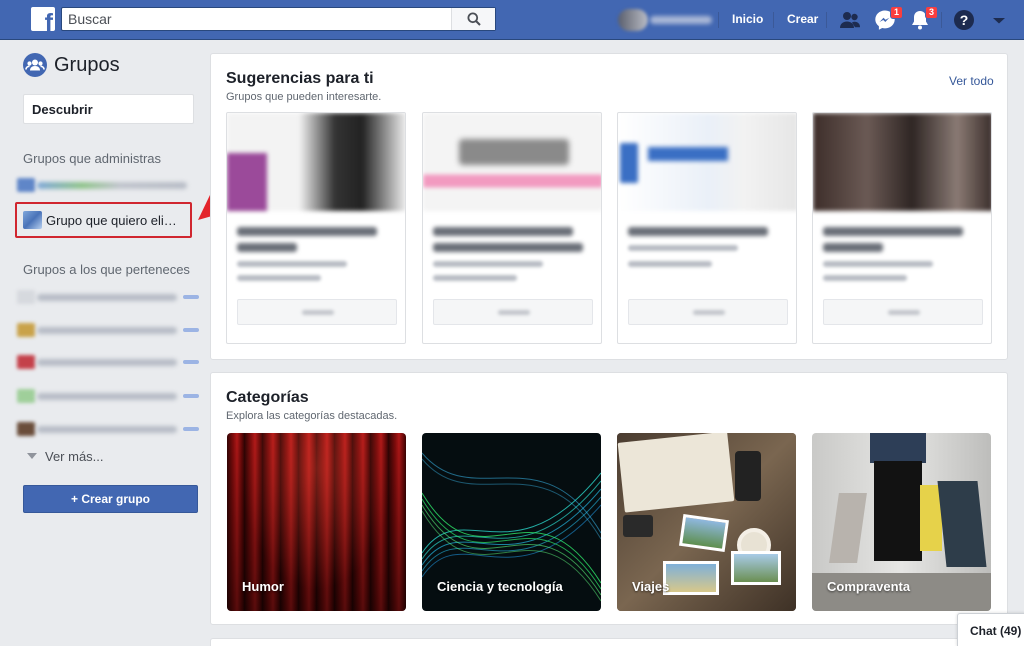 This screenshot has height=646, width=1024. Describe the element at coordinates (304, 97) in the screenshot. I see `suggestions-subtitle: Grupos que pueden interesarte.` at that location.